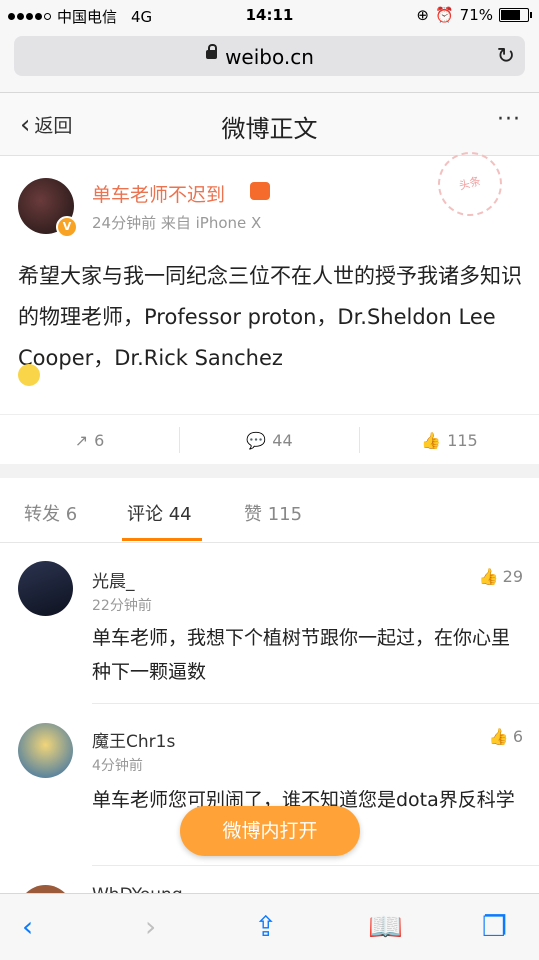  Describe the element at coordinates (501, 576) in the screenshot. I see `comment-like-button: 👍 29` at that location.